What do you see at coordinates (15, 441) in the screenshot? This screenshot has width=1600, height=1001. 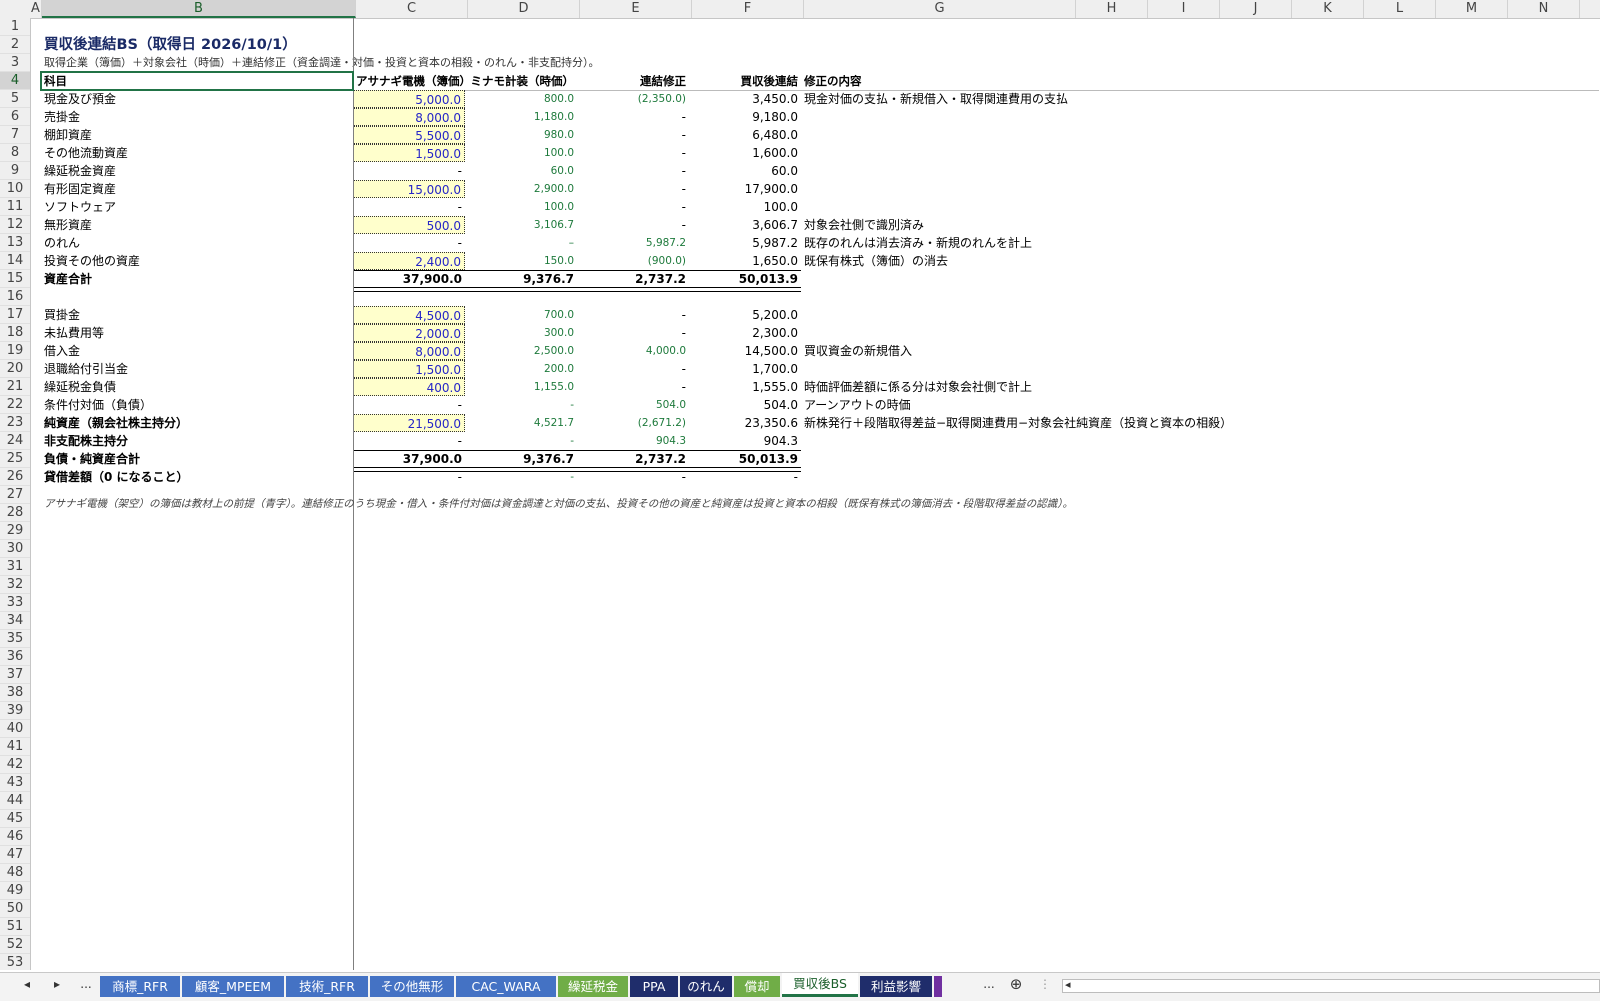 I see `row-header-24: 24` at bounding box center [15, 441].